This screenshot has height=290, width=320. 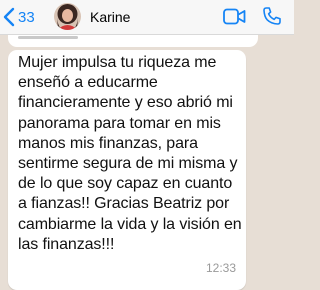 I want to click on phone-icon, so click(x=272, y=16).